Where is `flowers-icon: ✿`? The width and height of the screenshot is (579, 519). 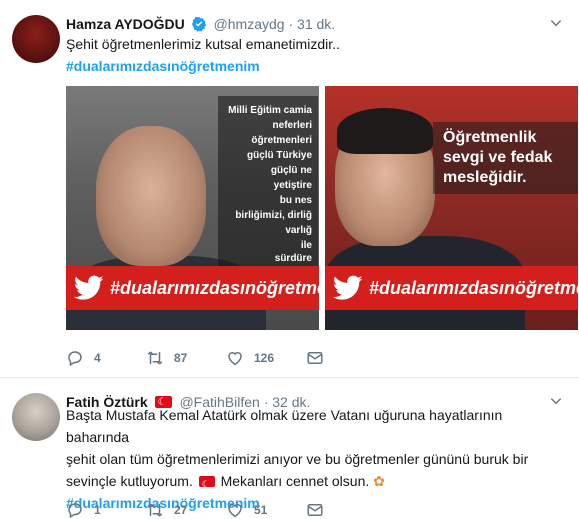
flowers-icon: ✿ is located at coordinates (379, 481).